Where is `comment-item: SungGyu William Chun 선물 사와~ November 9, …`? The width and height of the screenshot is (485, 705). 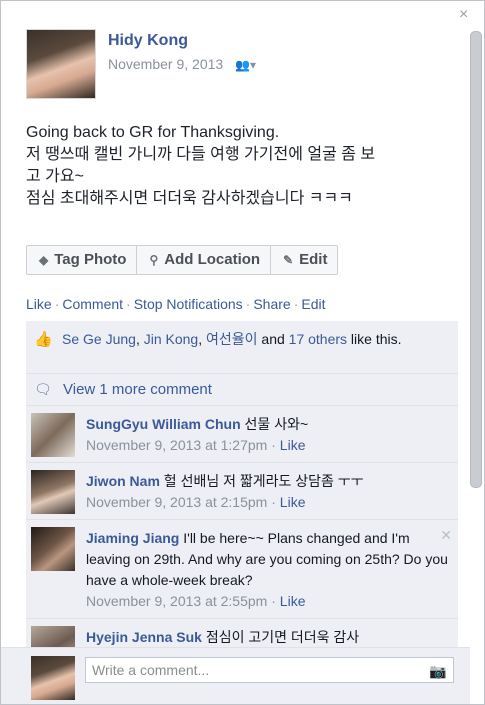
comment-item: SungGyu William Chun 선물 사와~ November 9, … is located at coordinates (242, 434).